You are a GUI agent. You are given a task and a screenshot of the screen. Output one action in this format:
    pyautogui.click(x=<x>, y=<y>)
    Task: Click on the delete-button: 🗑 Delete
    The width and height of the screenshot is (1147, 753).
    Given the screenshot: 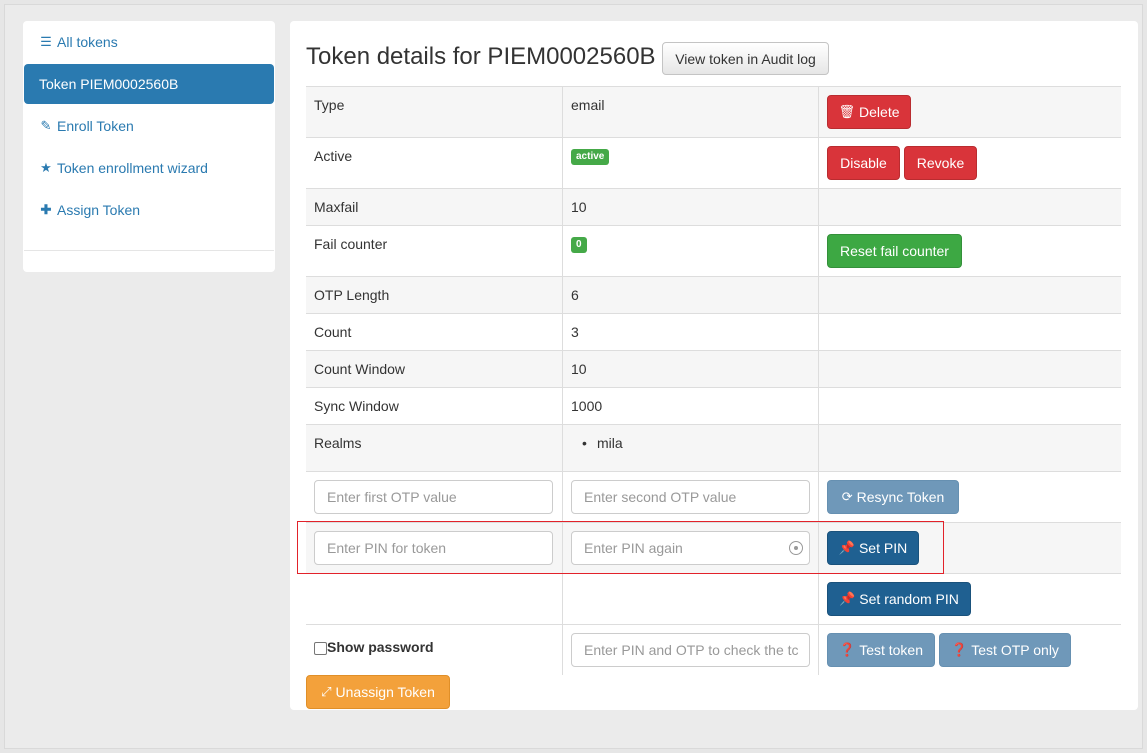 What is the action you would take?
    pyautogui.click(x=869, y=112)
    